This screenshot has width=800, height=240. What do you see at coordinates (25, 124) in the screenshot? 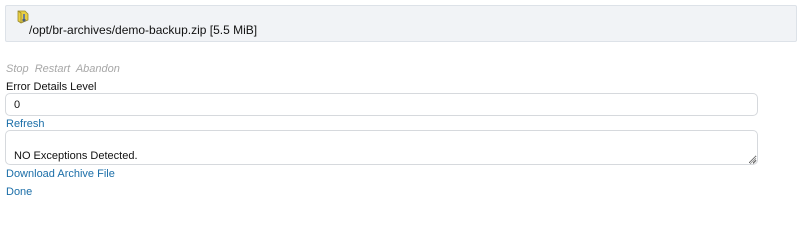
I see `refresh-link: Refresh` at bounding box center [25, 124].